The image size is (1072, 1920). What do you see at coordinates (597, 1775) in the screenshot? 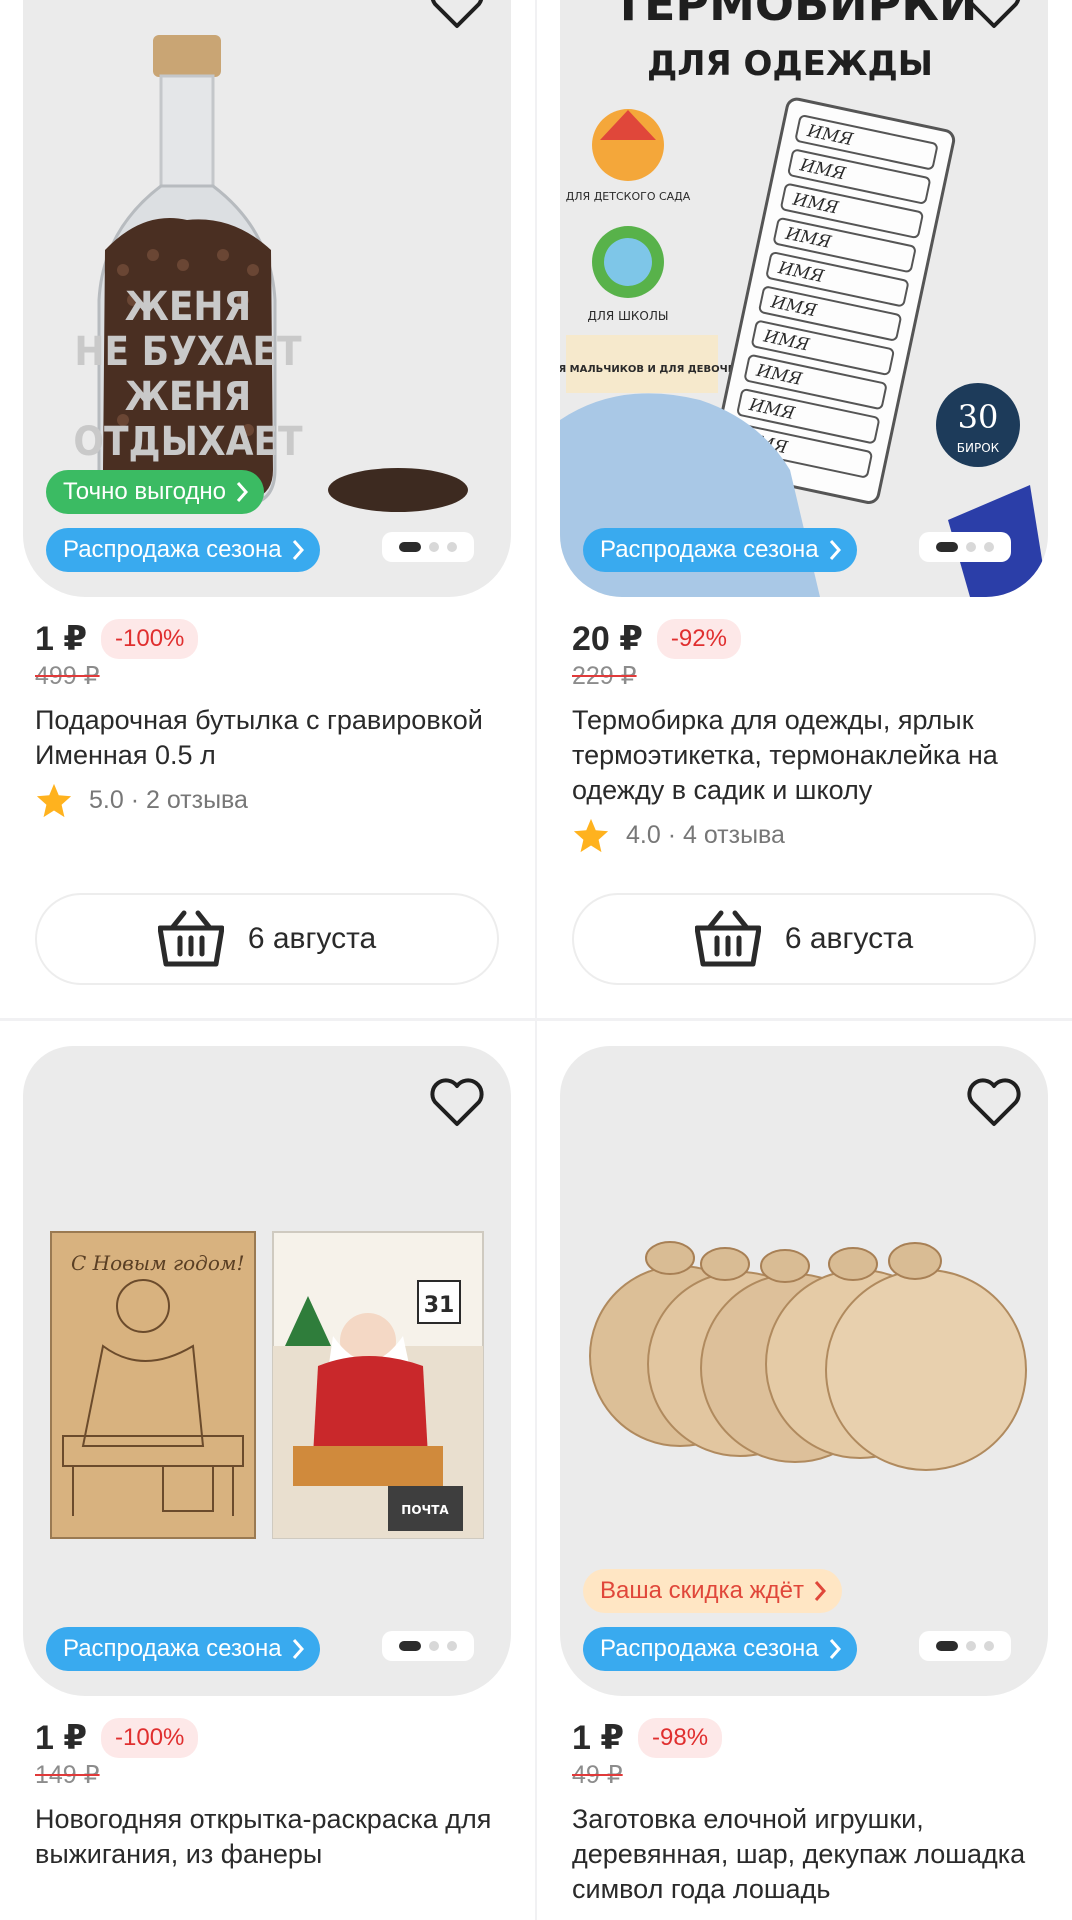
I see `old-price: 49 ₽` at bounding box center [597, 1775].